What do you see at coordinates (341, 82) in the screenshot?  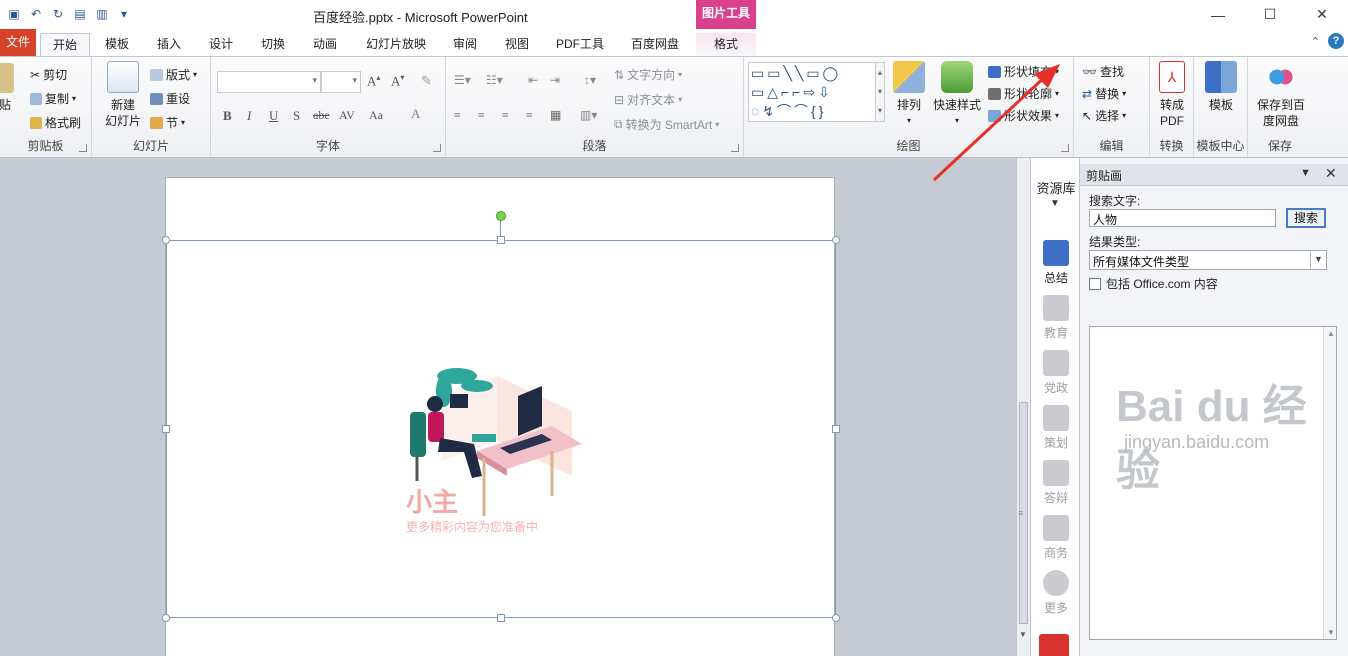 I see `font-size-select` at bounding box center [341, 82].